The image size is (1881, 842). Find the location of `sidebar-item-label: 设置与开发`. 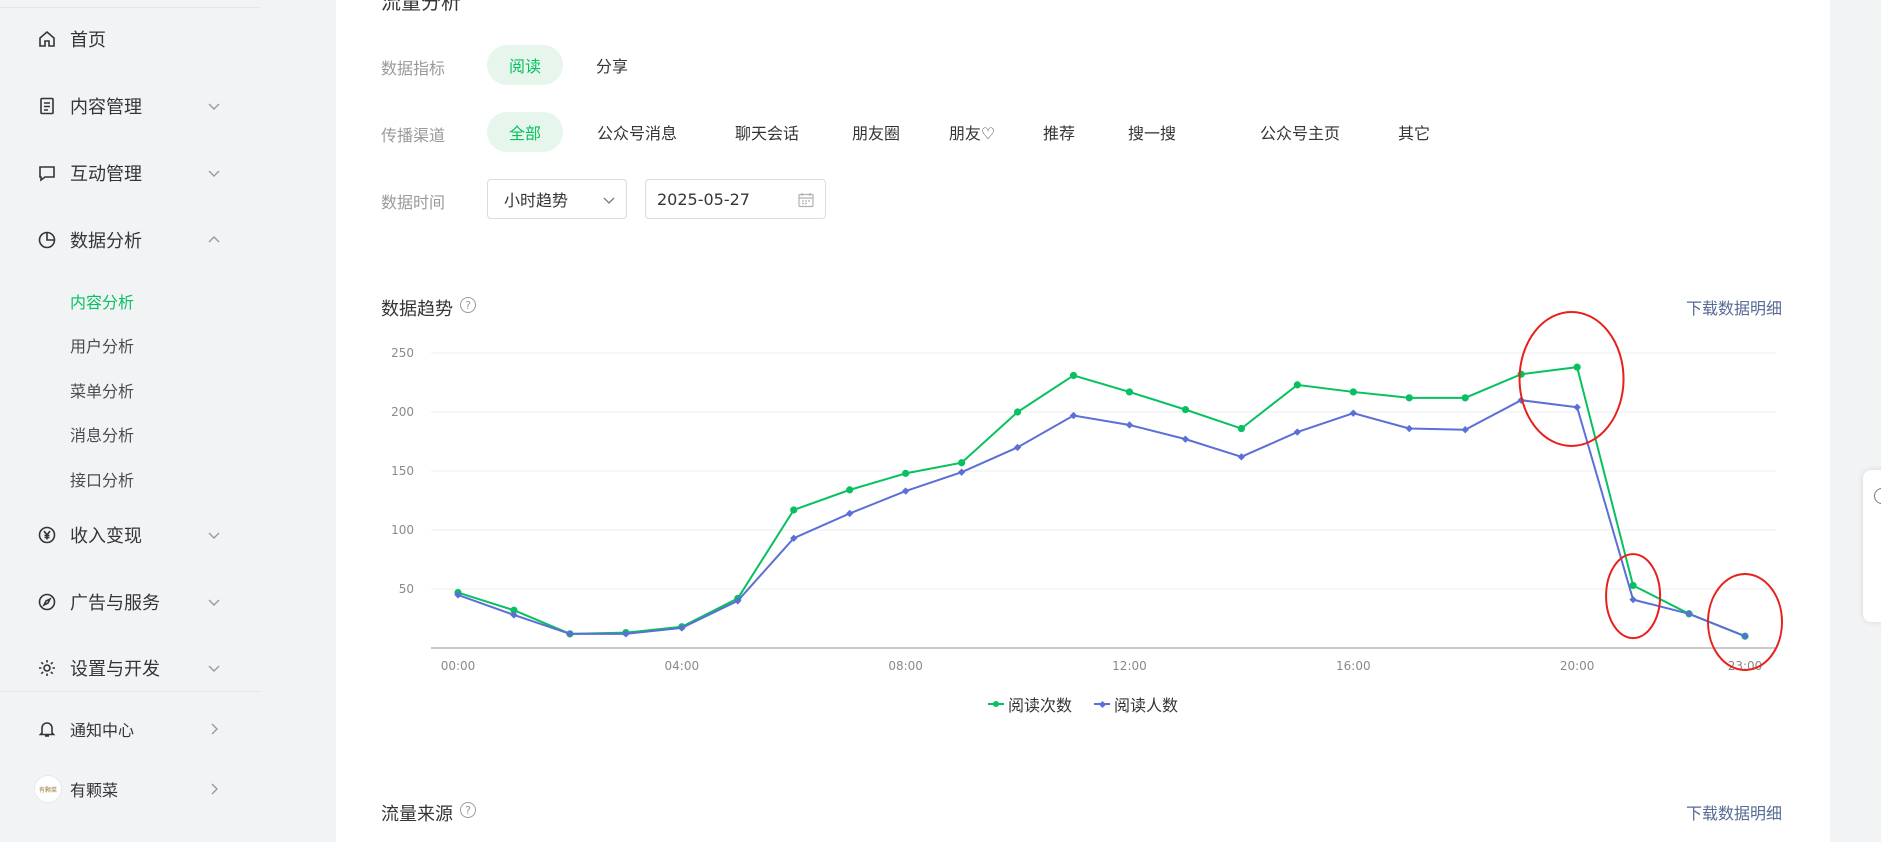

sidebar-item-label: 设置与开发 is located at coordinates (115, 669).